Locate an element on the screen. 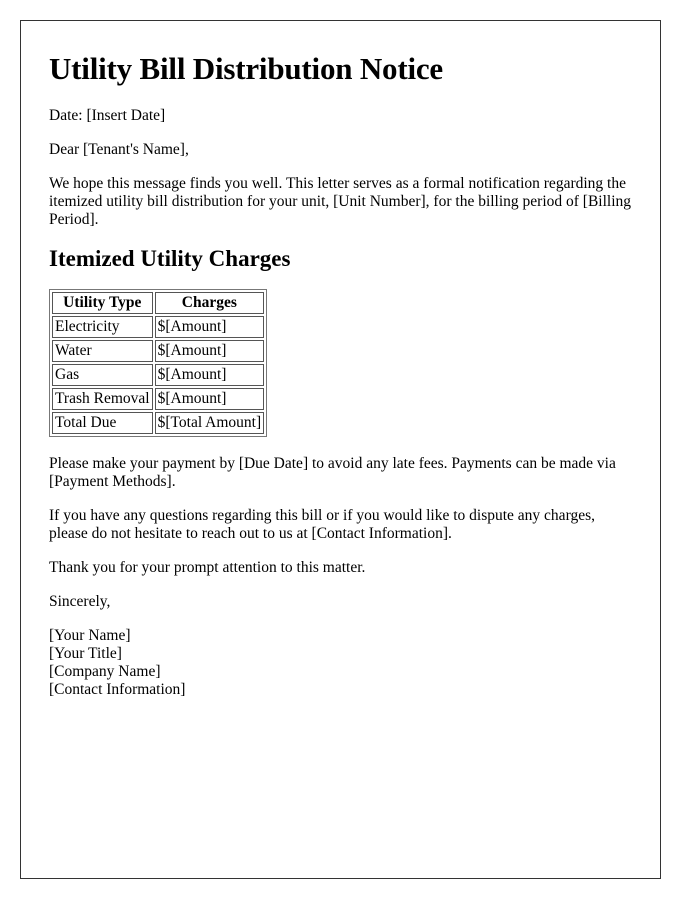 This screenshot has width=700, height=900. utility-type-cell: Gas is located at coordinates (102, 375).